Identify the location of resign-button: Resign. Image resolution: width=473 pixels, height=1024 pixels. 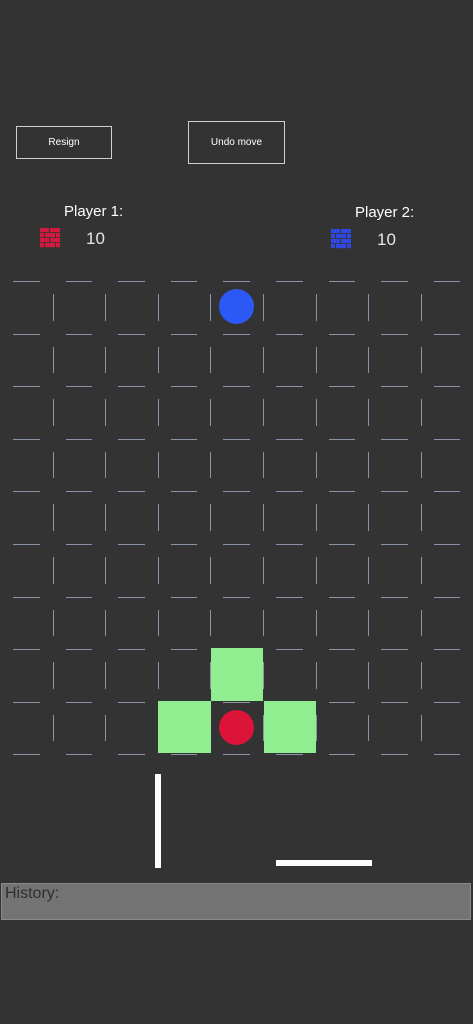
(64, 142).